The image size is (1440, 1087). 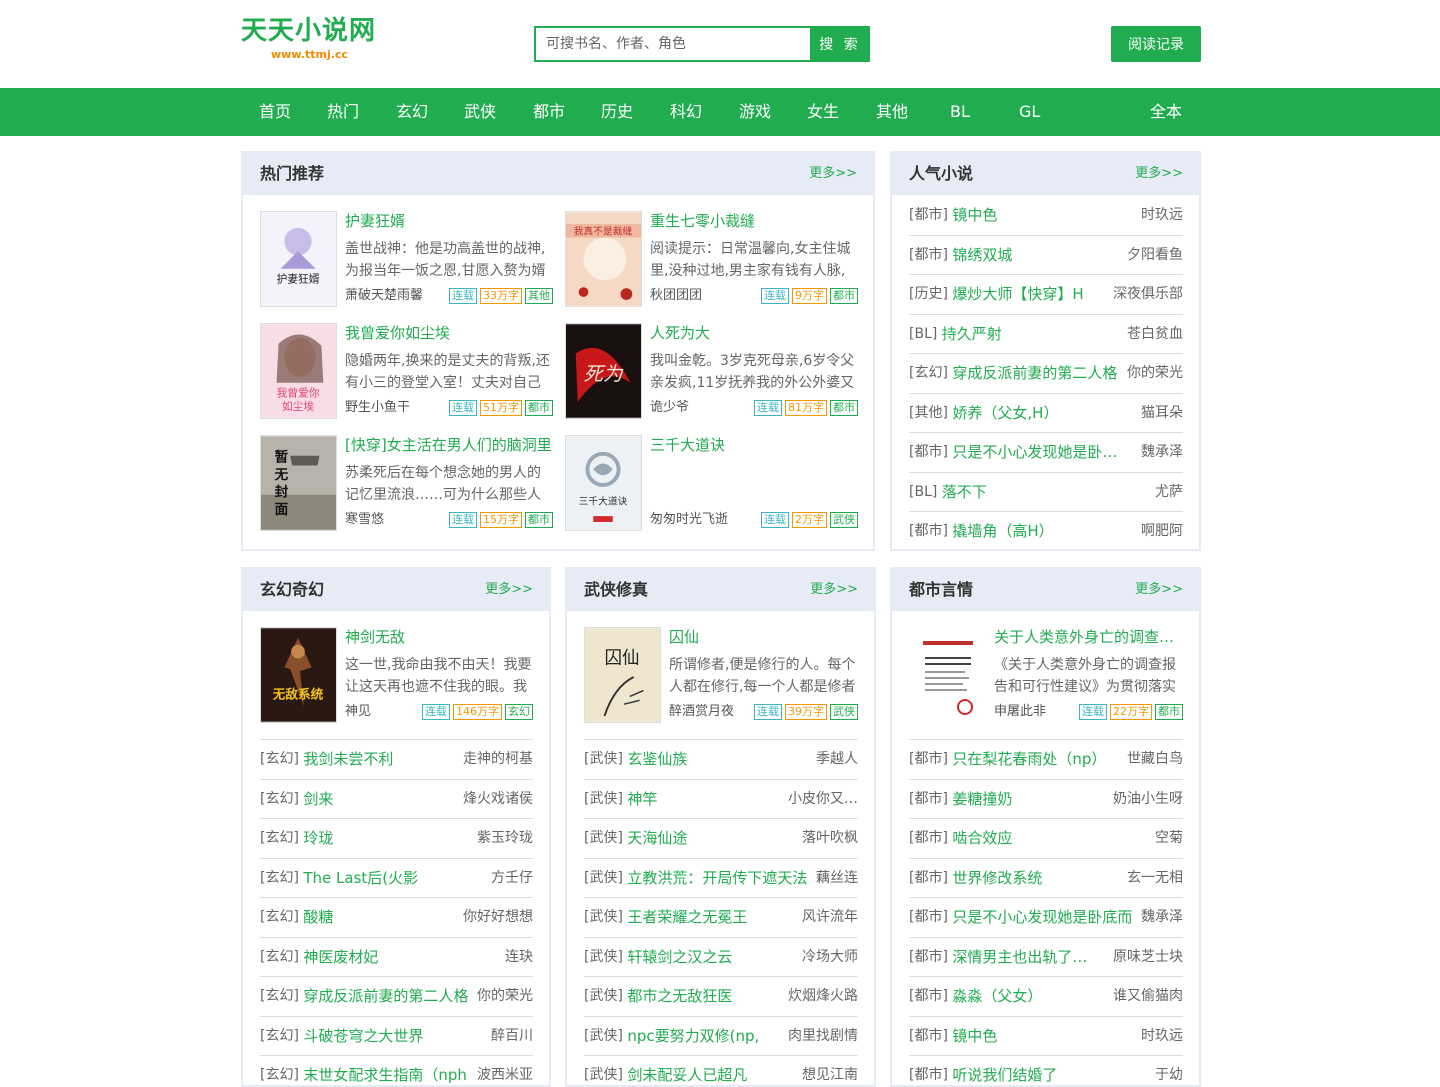 I want to click on nav-item-dushi: 都市, so click(x=549, y=112).